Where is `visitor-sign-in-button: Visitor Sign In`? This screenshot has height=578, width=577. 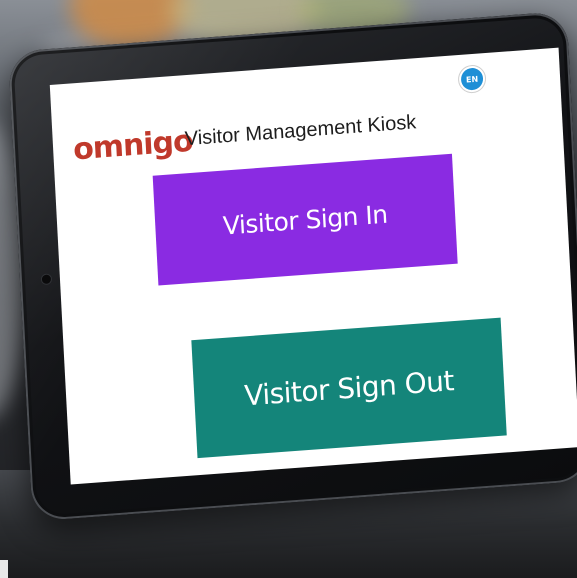 visitor-sign-in-button: Visitor Sign In is located at coordinates (305, 219).